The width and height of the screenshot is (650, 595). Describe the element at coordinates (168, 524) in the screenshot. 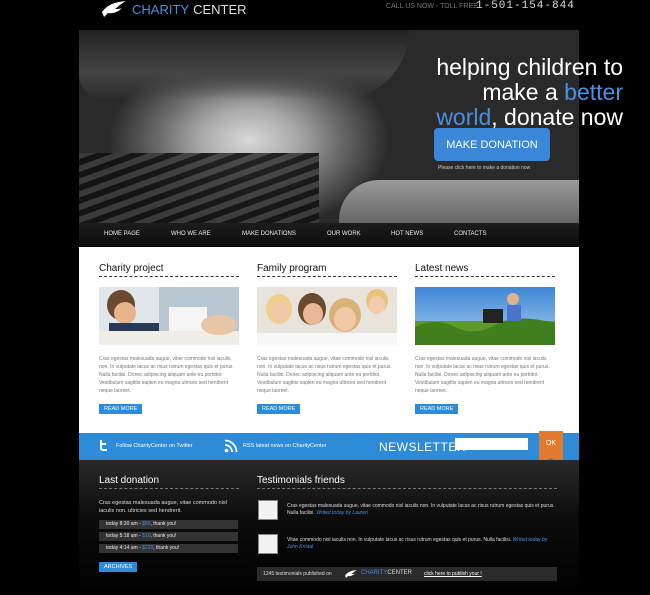

I see `donation-row: today 8:30 am - $50, thank you!` at that location.